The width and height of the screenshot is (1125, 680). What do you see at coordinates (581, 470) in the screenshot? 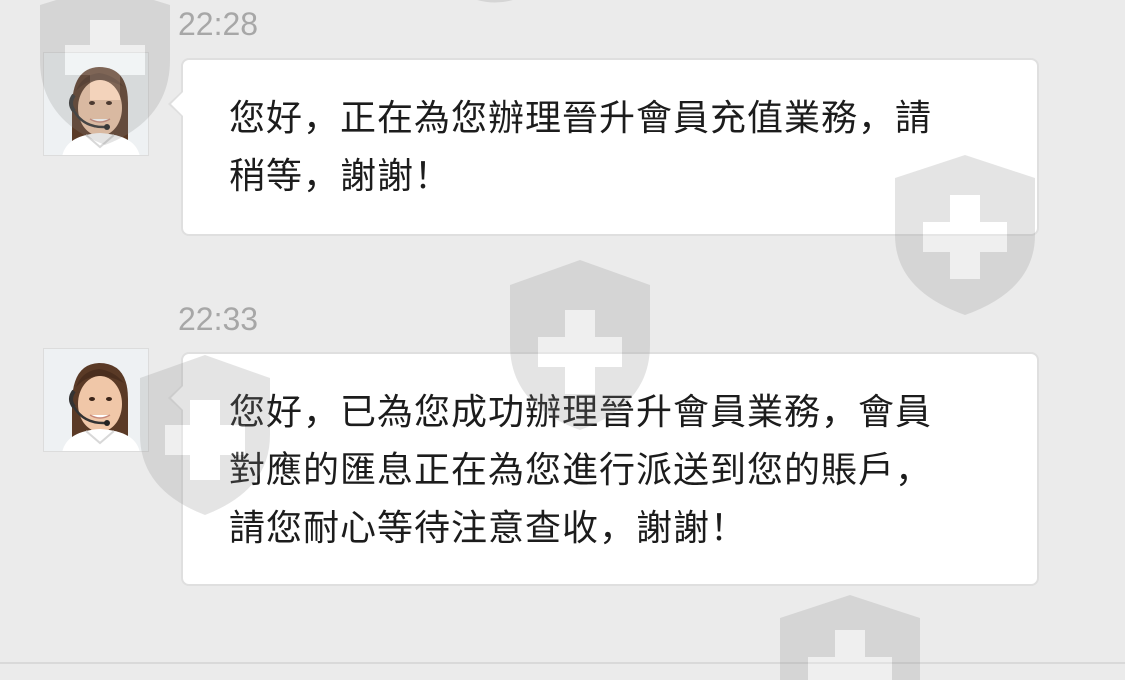
I see `message-text-line: 對應的匯息正在為您進行派送到您的賬戶，` at bounding box center [581, 470].